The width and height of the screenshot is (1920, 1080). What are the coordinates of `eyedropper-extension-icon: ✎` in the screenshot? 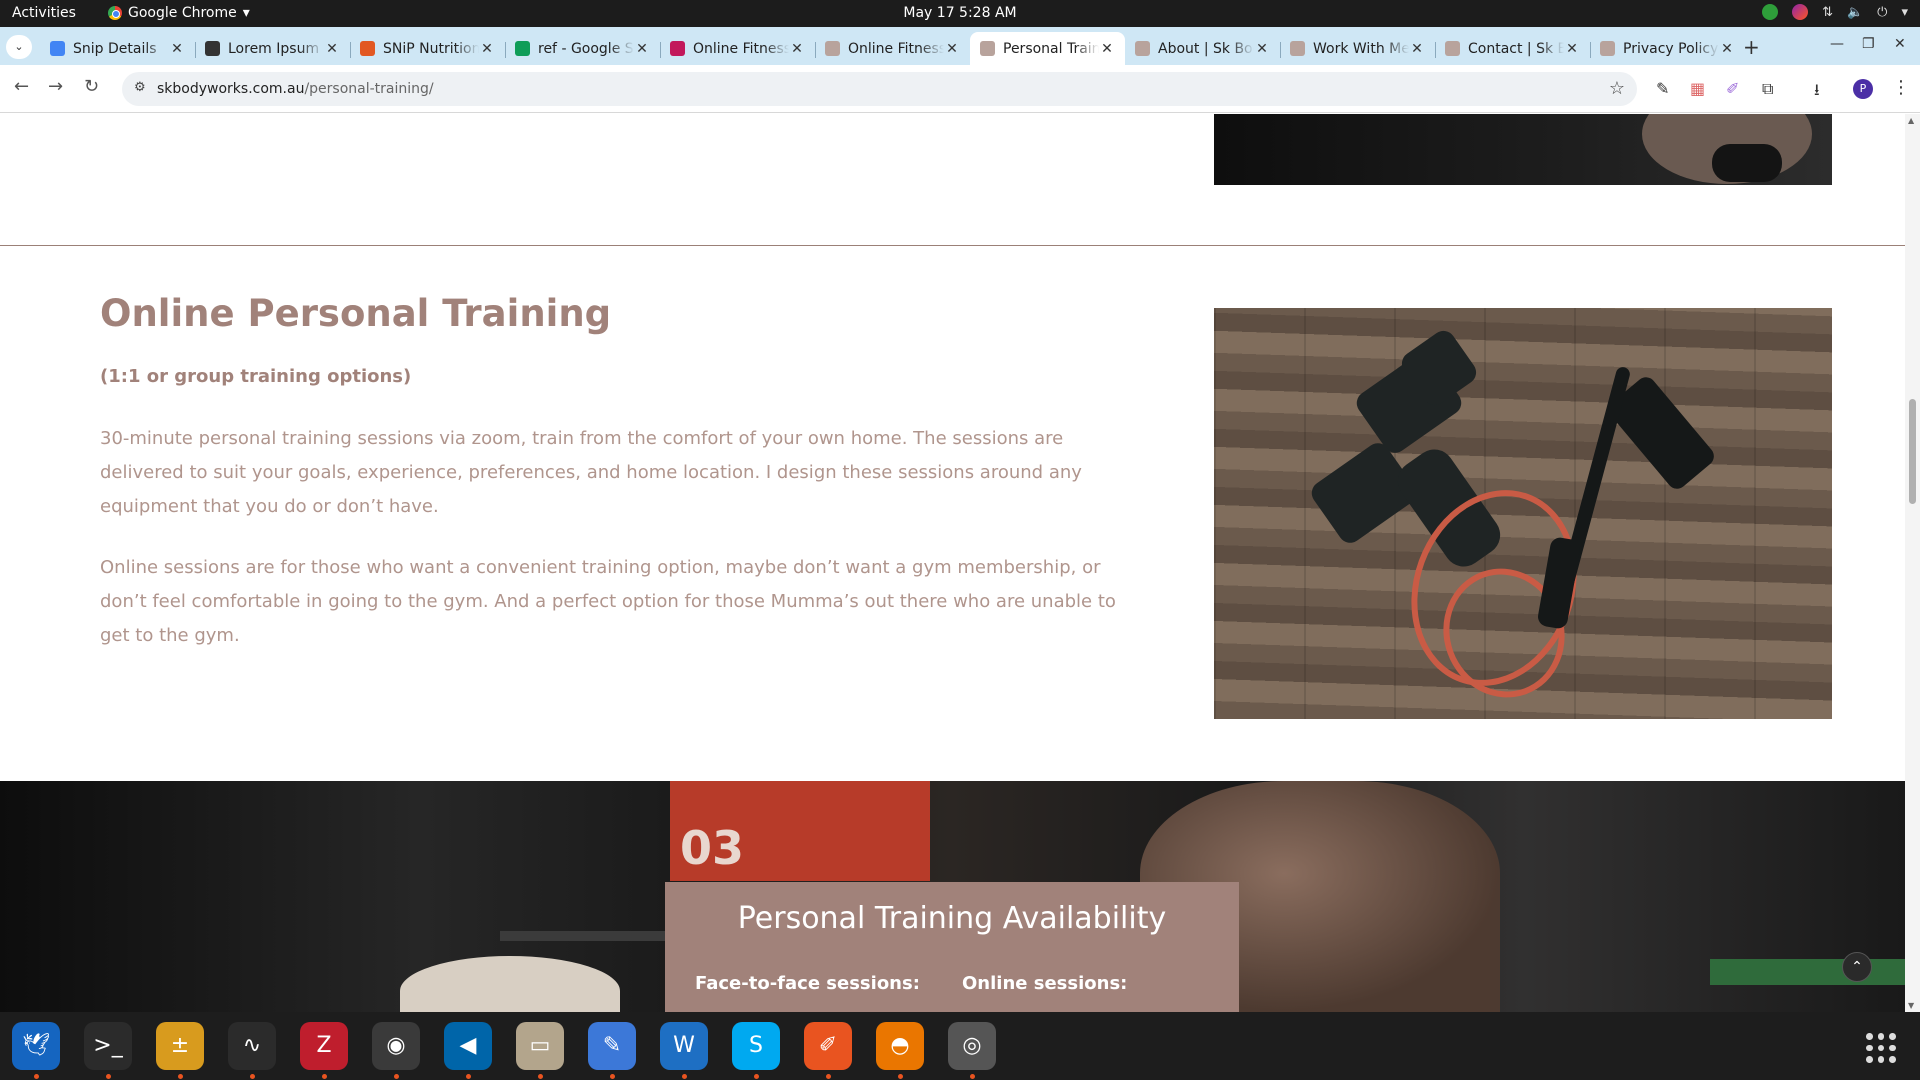 It's located at (1662, 88).